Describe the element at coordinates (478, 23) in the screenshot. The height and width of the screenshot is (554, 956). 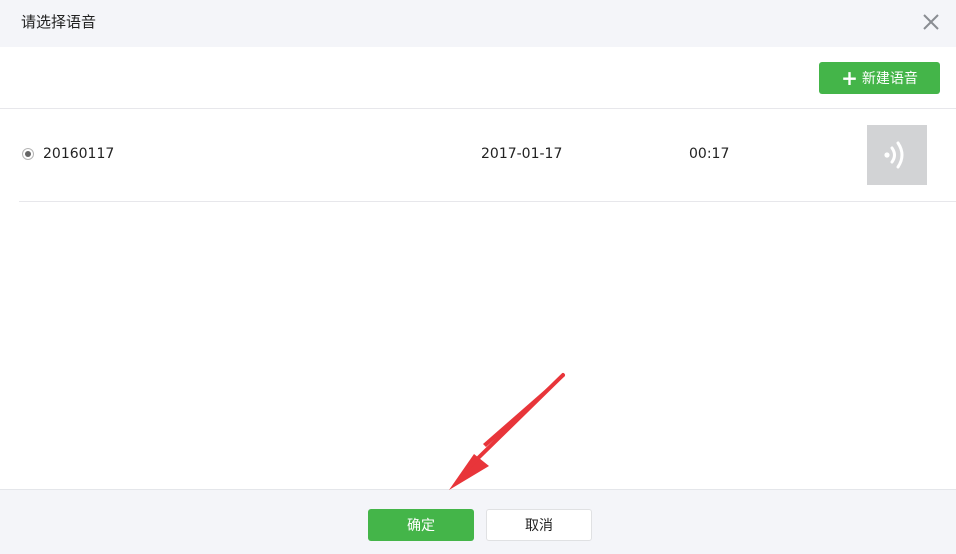
I see `dialog-header: 请选择语音` at that location.